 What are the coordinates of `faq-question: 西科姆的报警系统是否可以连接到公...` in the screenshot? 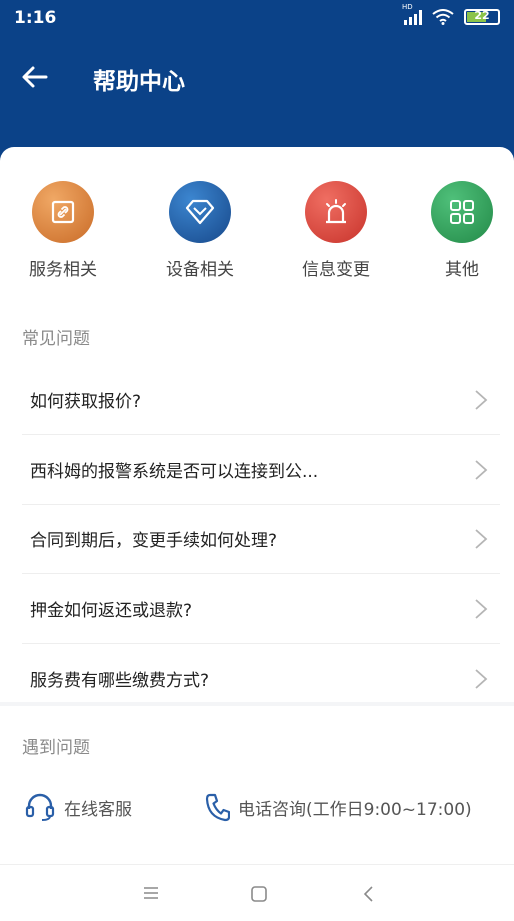 It's located at (174, 472).